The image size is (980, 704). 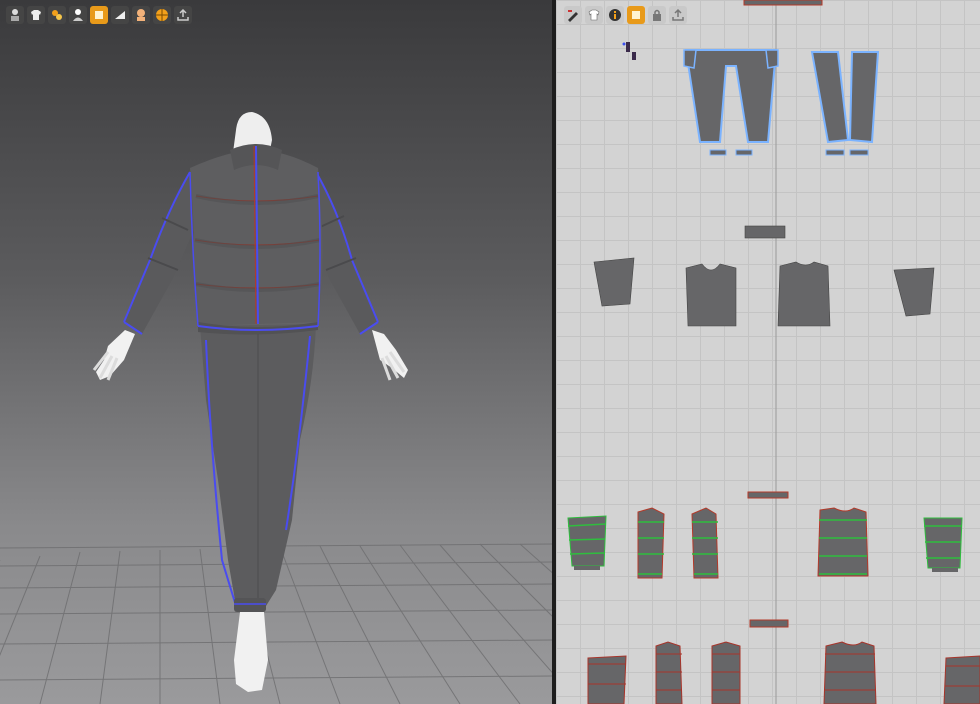 What do you see at coordinates (251, 239) in the screenshot?
I see `puffer-jacket-3d` at bounding box center [251, 239].